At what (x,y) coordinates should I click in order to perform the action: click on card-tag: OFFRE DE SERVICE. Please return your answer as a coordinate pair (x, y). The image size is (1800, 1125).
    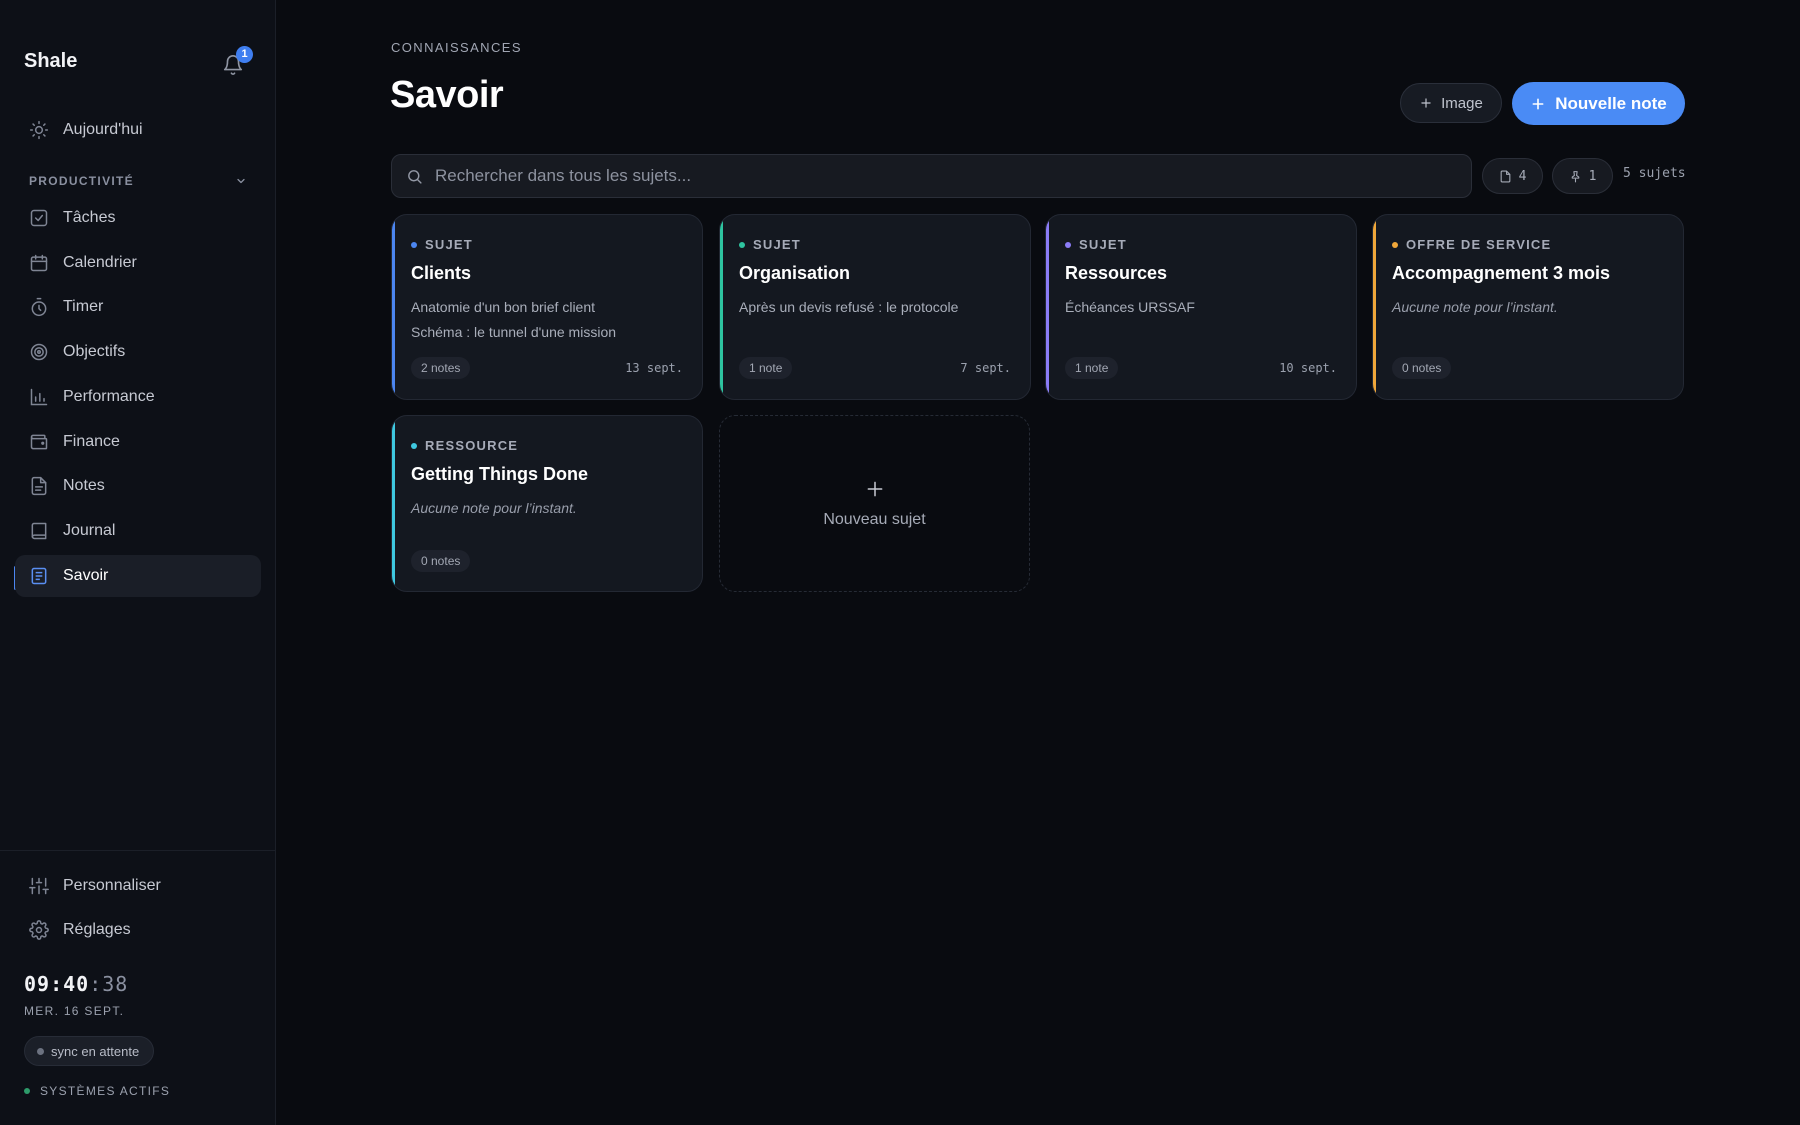
    Looking at the image, I should click on (1471, 244).